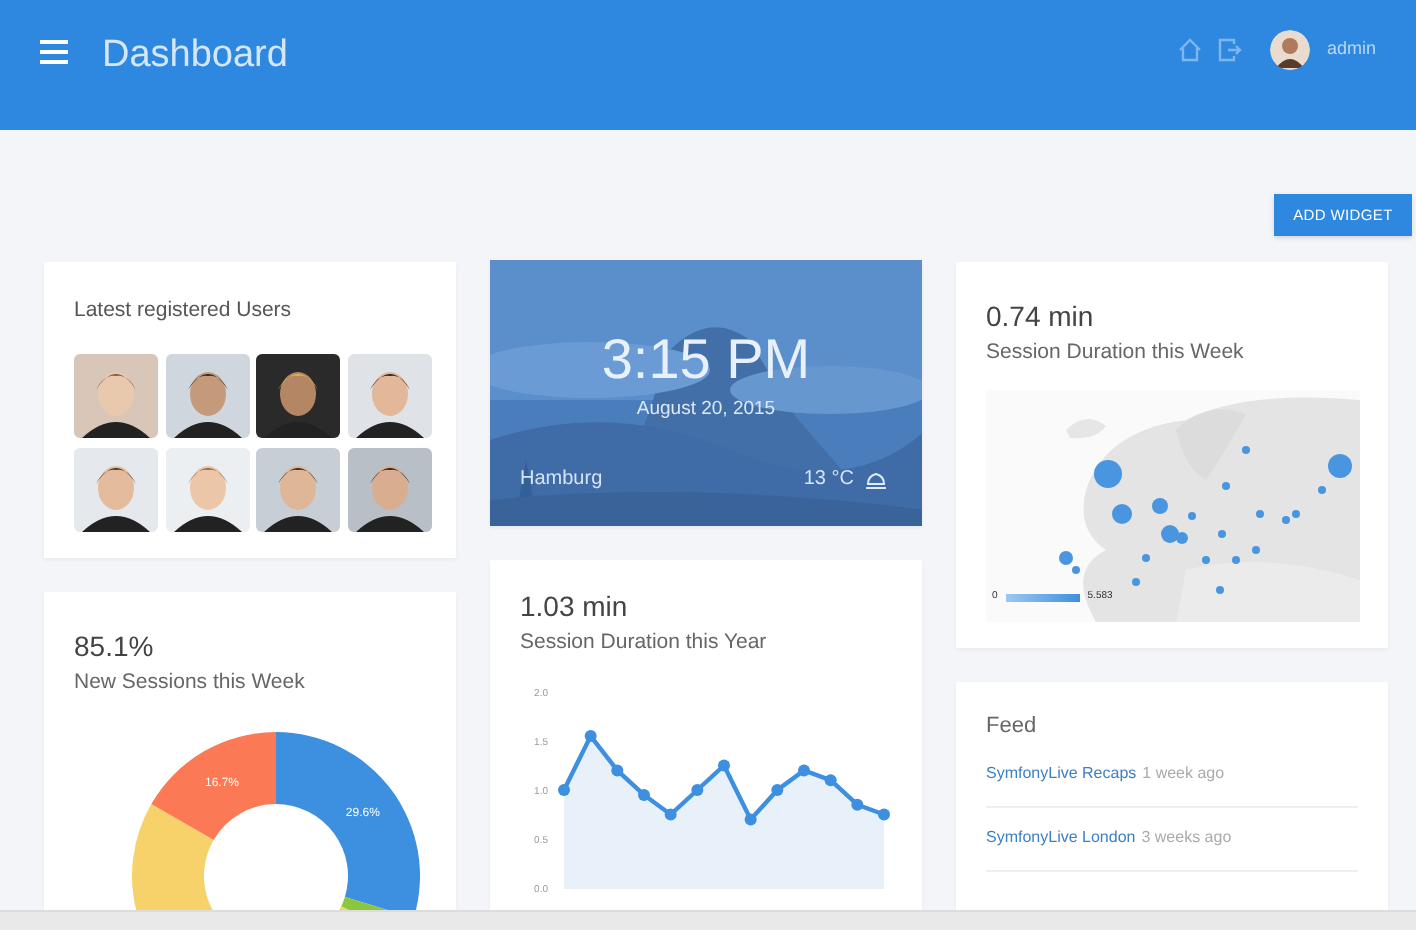 Image resolution: width=1416 pixels, height=930 pixels. I want to click on page-title: Dashboard, so click(195, 56).